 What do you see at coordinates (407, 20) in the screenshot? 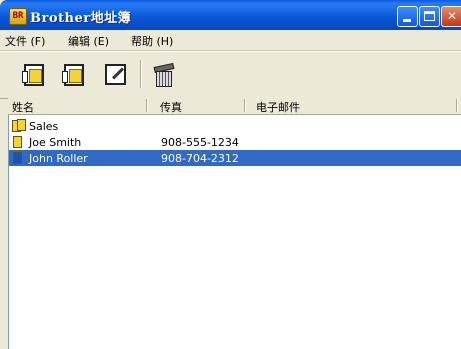
I see `minimize-icon` at bounding box center [407, 20].